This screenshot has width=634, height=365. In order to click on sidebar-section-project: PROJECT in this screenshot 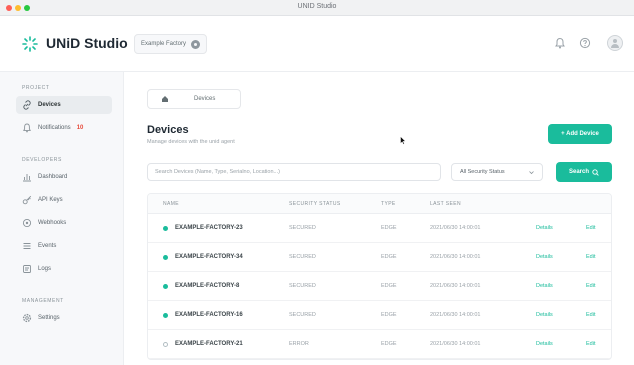, I will do `click(36, 88)`.